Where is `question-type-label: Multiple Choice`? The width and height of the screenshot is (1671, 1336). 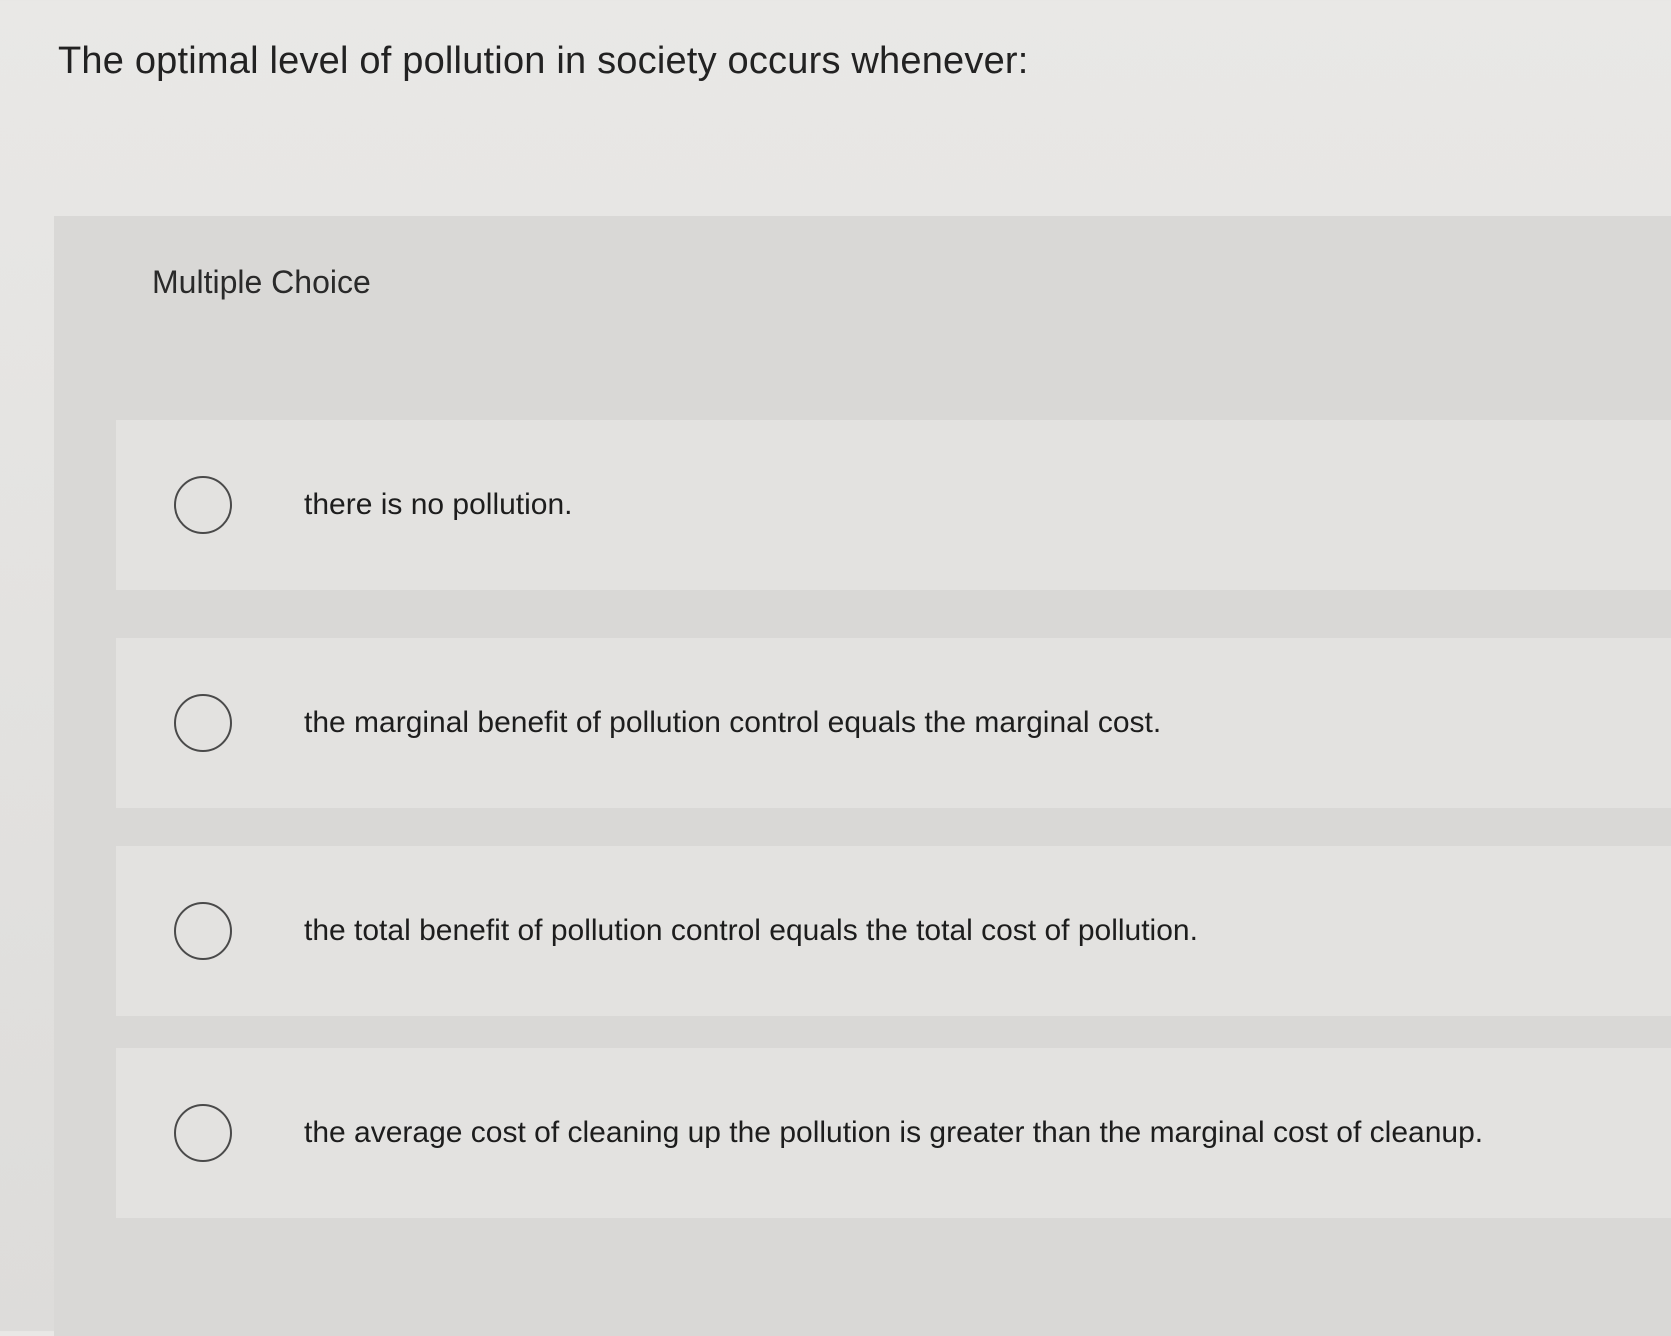 question-type-label: Multiple Choice is located at coordinates (261, 282).